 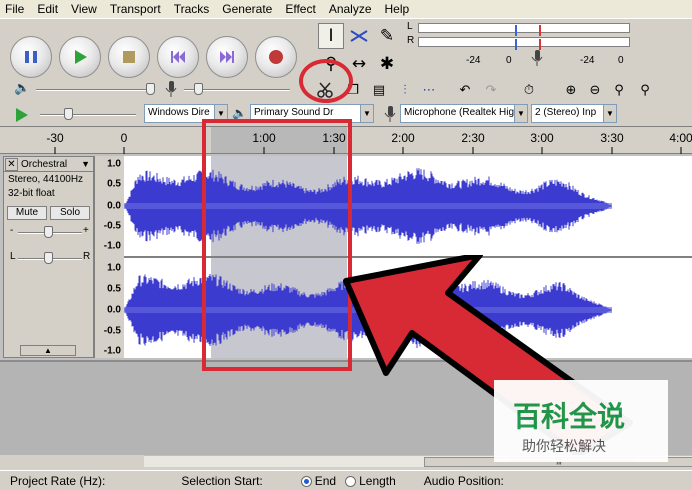 I want to click on meter-scale-label: 0, so click(x=621, y=60).